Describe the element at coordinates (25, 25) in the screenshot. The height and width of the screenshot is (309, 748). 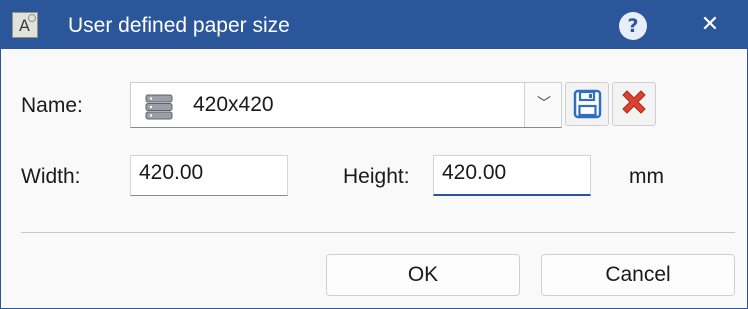
I see `app-icon: A` at that location.